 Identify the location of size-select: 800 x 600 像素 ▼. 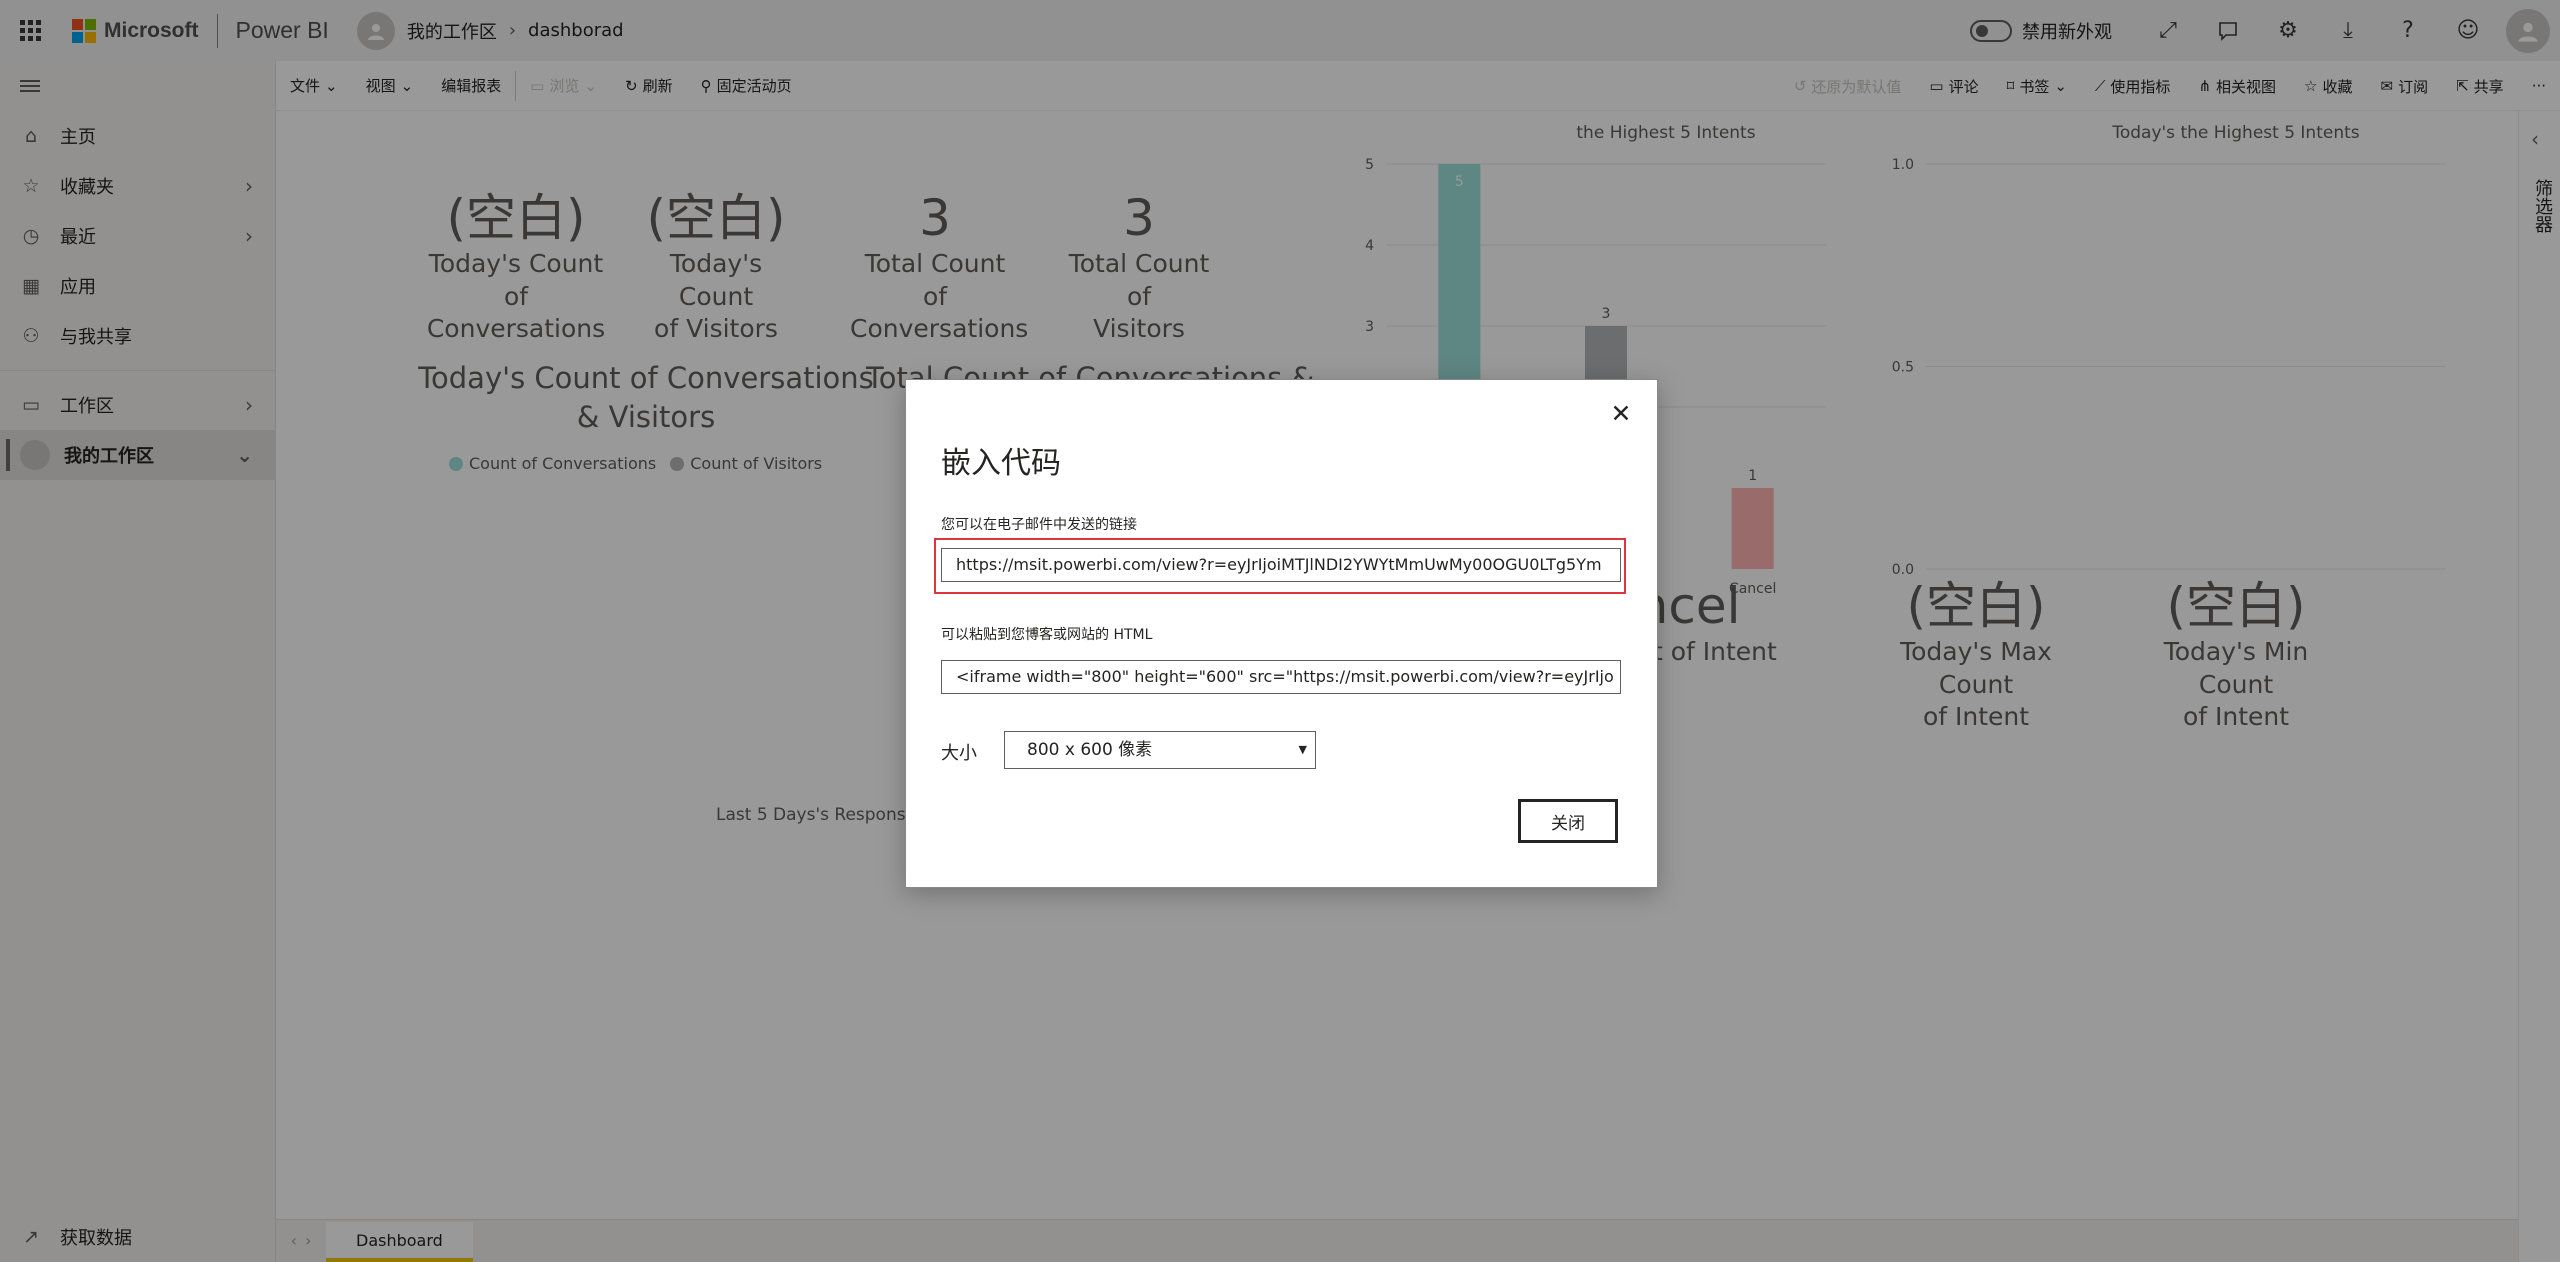
(1160, 750).